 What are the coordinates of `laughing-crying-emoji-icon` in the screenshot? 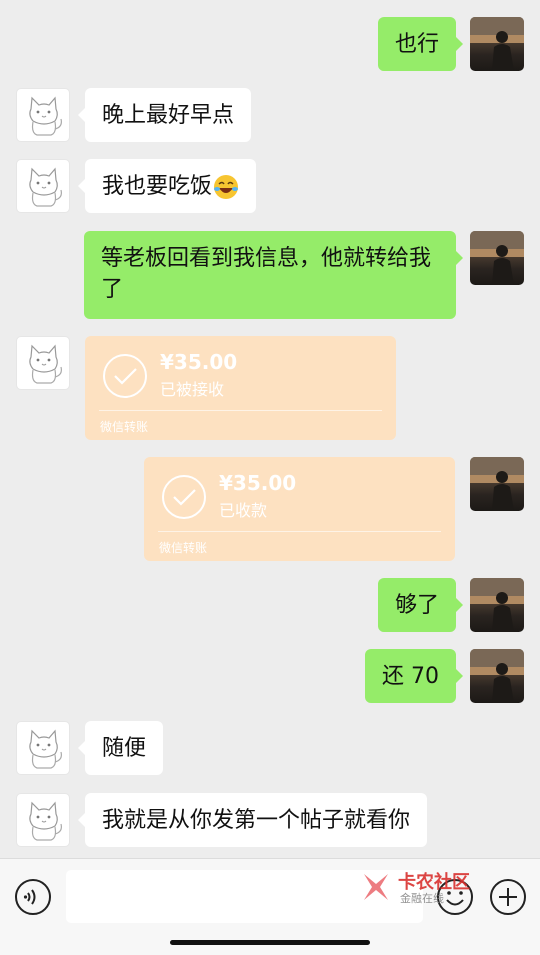 It's located at (226, 187).